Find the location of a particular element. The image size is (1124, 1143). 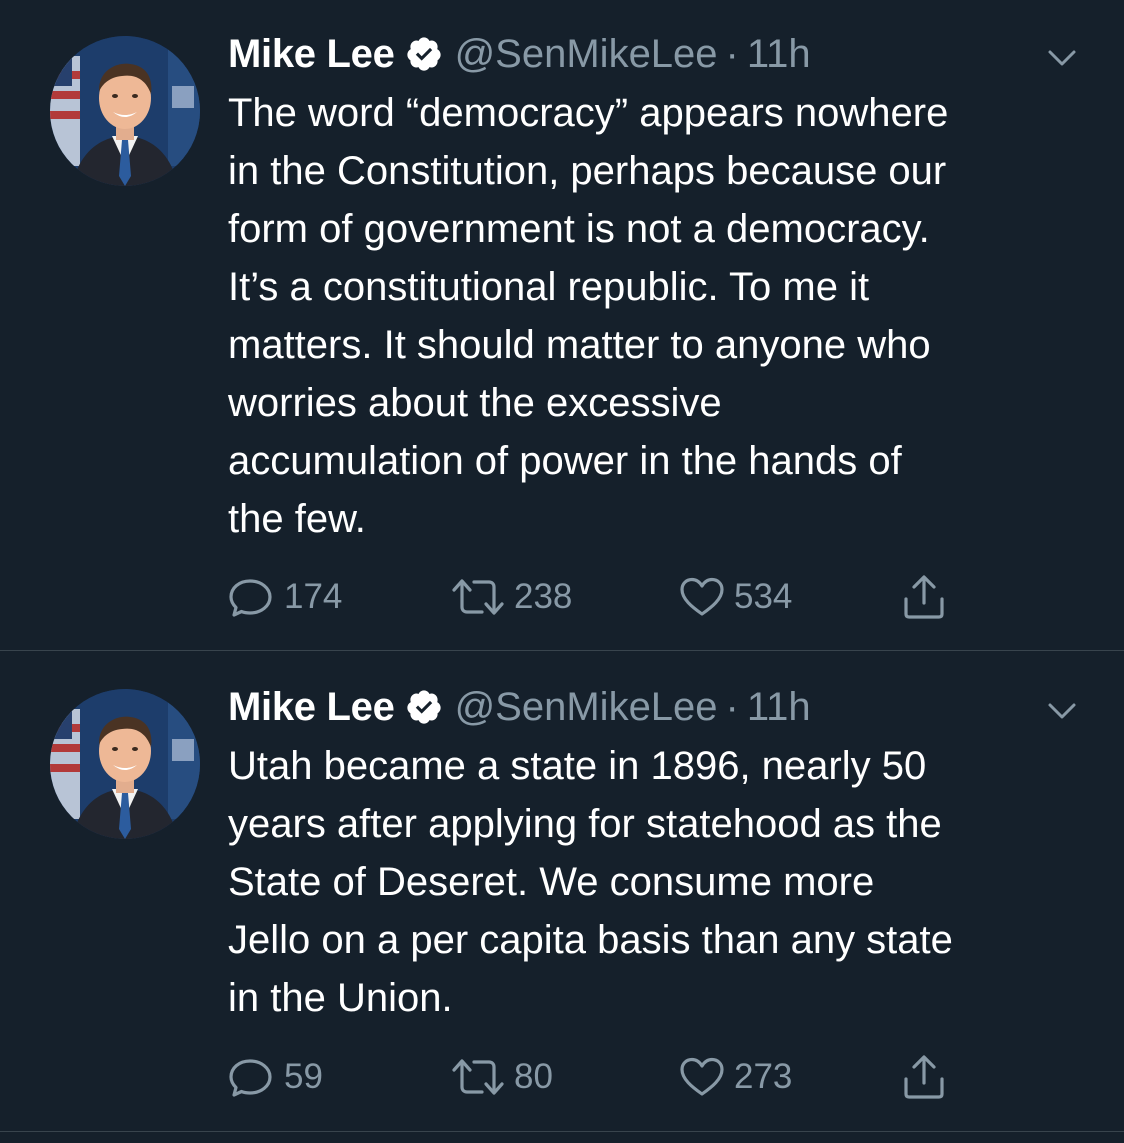

like-count: 273 is located at coordinates (763, 1076).